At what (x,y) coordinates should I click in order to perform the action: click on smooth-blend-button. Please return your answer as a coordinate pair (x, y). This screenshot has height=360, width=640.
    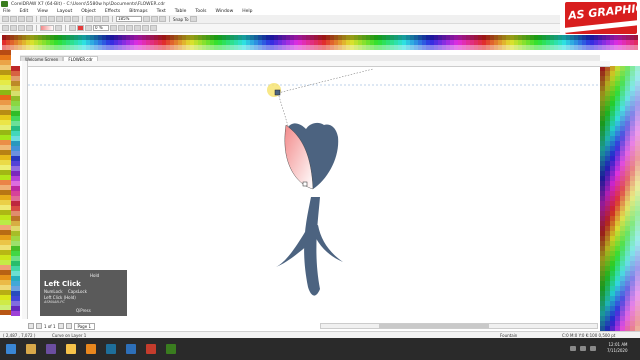
    Looking at the image, I should click on (129, 28).